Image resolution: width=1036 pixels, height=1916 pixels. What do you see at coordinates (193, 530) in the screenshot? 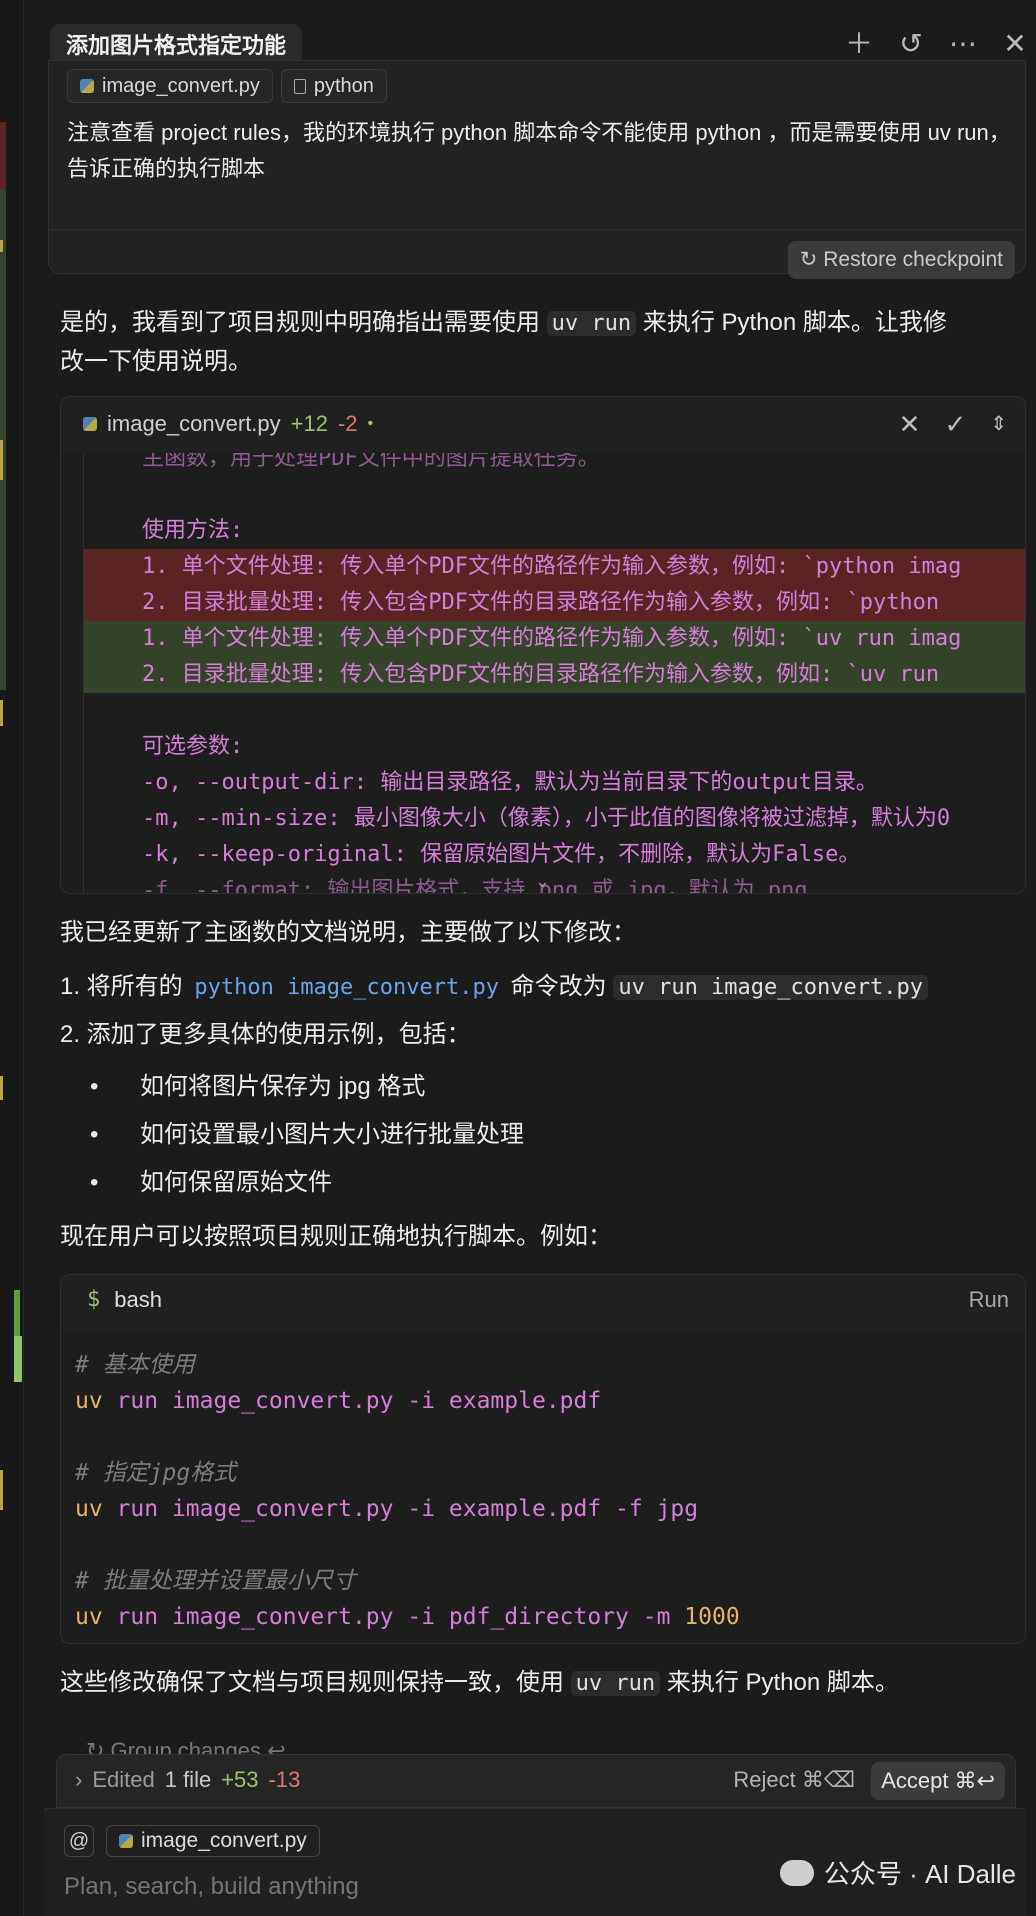
I see `diff-line: 使用方法:` at bounding box center [193, 530].